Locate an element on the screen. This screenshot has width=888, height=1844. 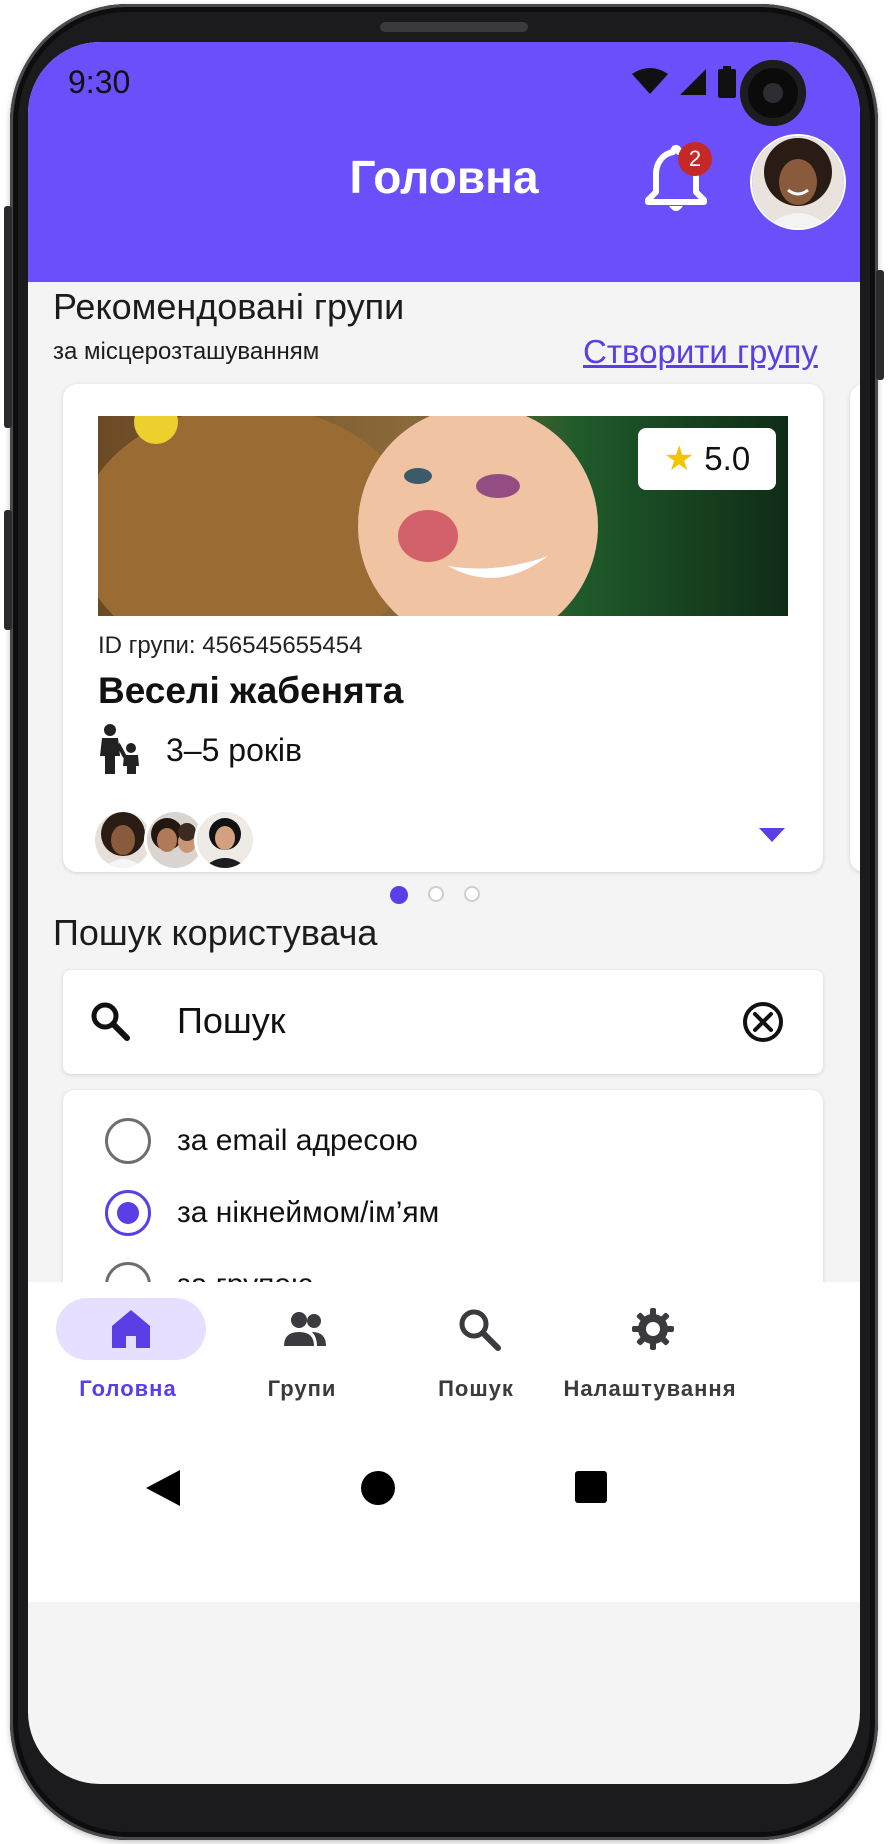
create-group-link: Створити групу is located at coordinates (700, 352).